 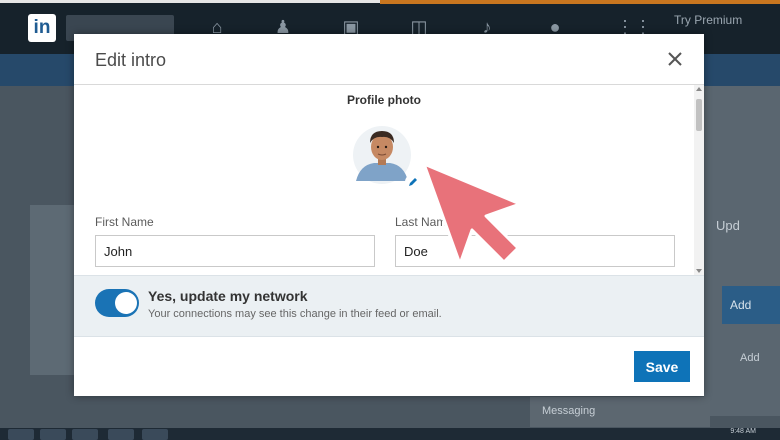 I want to click on dialog-title: Edit intro, so click(x=131, y=60).